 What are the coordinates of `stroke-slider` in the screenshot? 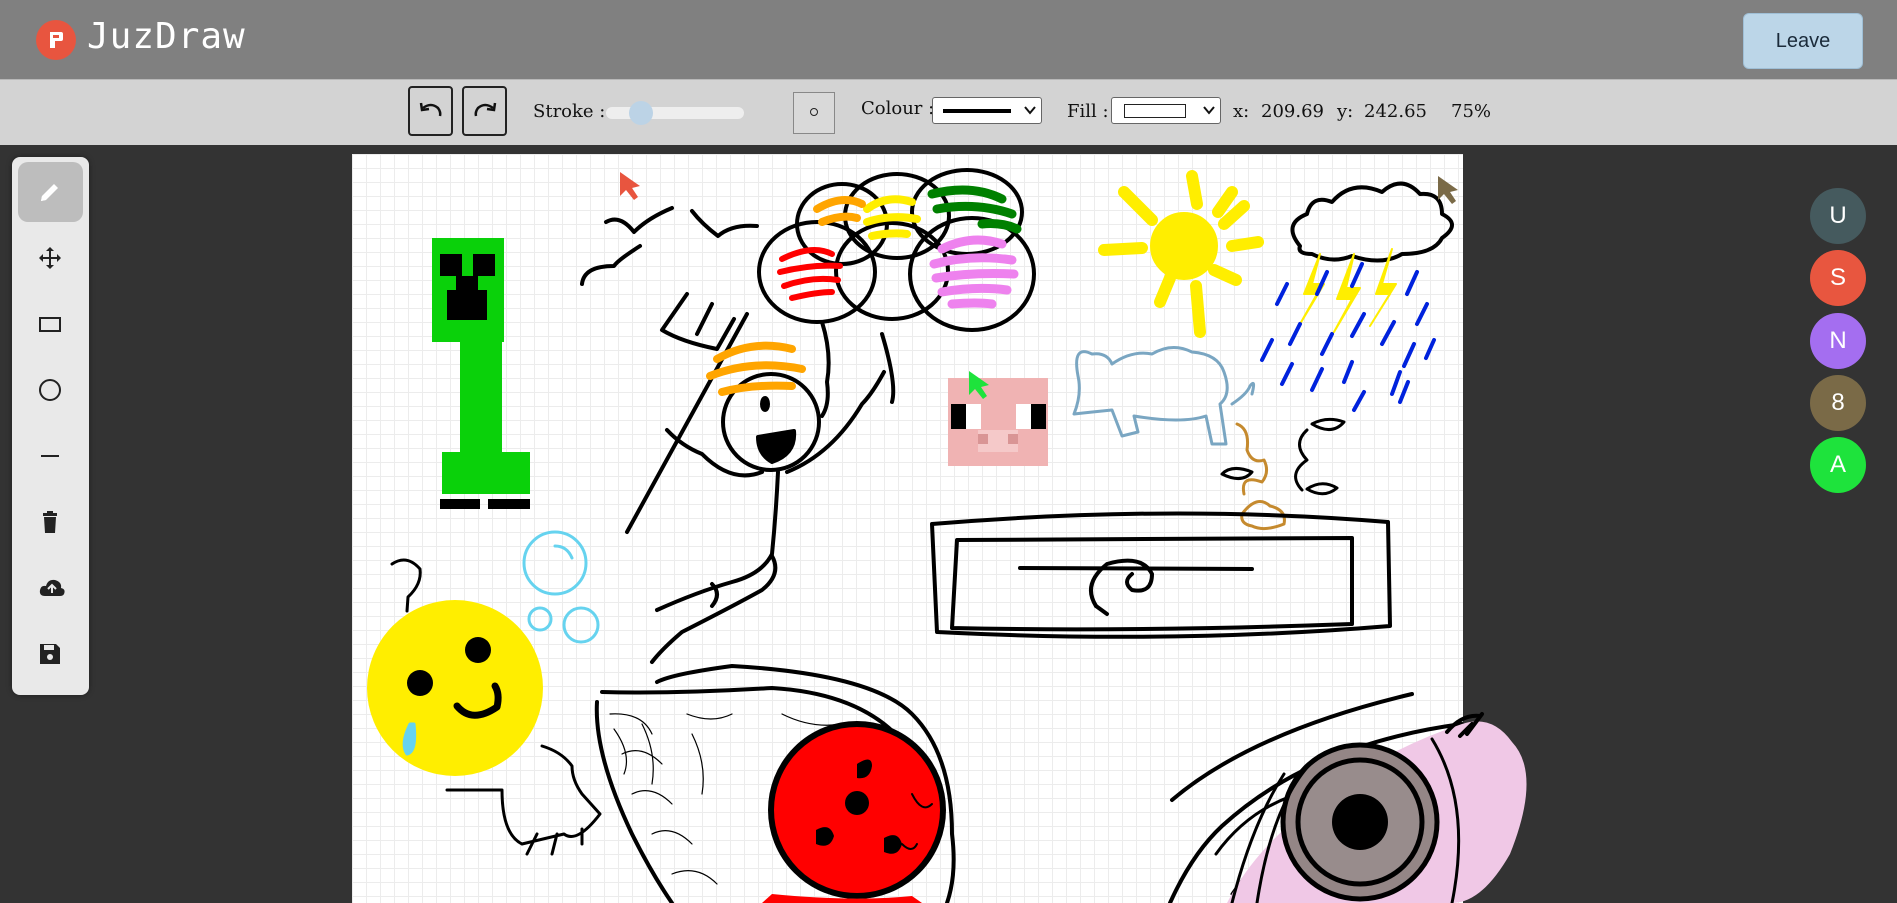 It's located at (675, 113).